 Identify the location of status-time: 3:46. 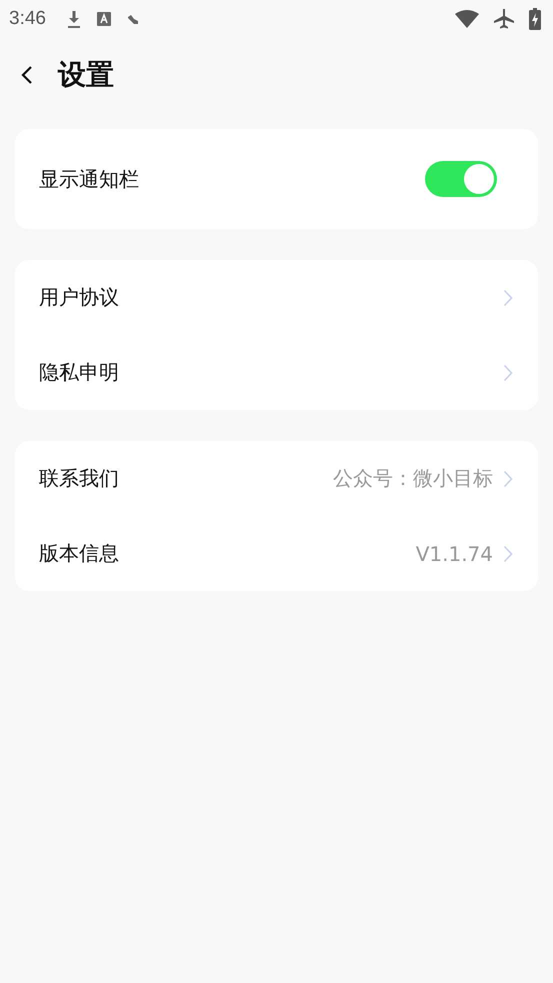
(27, 19).